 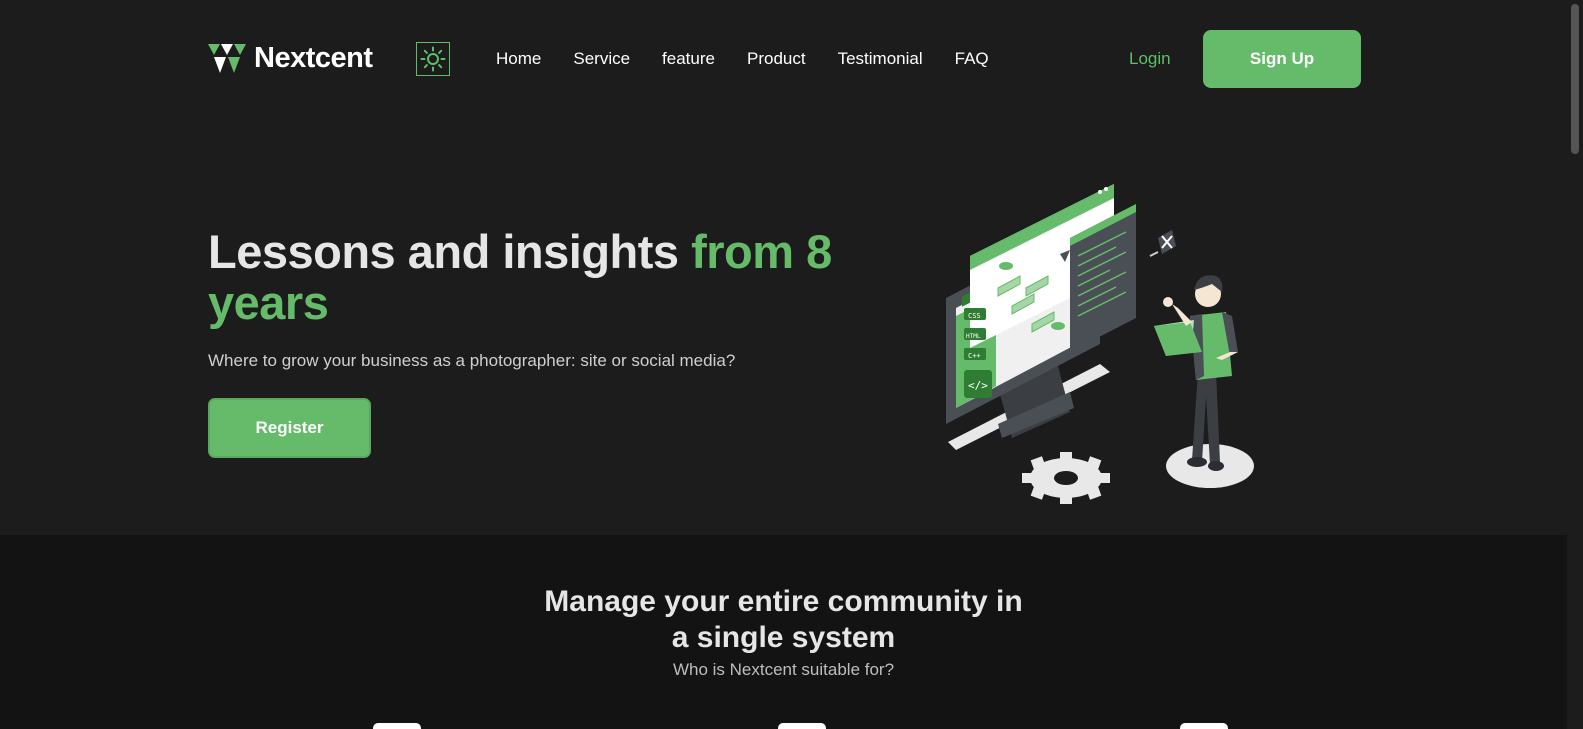 I want to click on nav-item-testimonial: Testimonial, so click(x=880, y=59).